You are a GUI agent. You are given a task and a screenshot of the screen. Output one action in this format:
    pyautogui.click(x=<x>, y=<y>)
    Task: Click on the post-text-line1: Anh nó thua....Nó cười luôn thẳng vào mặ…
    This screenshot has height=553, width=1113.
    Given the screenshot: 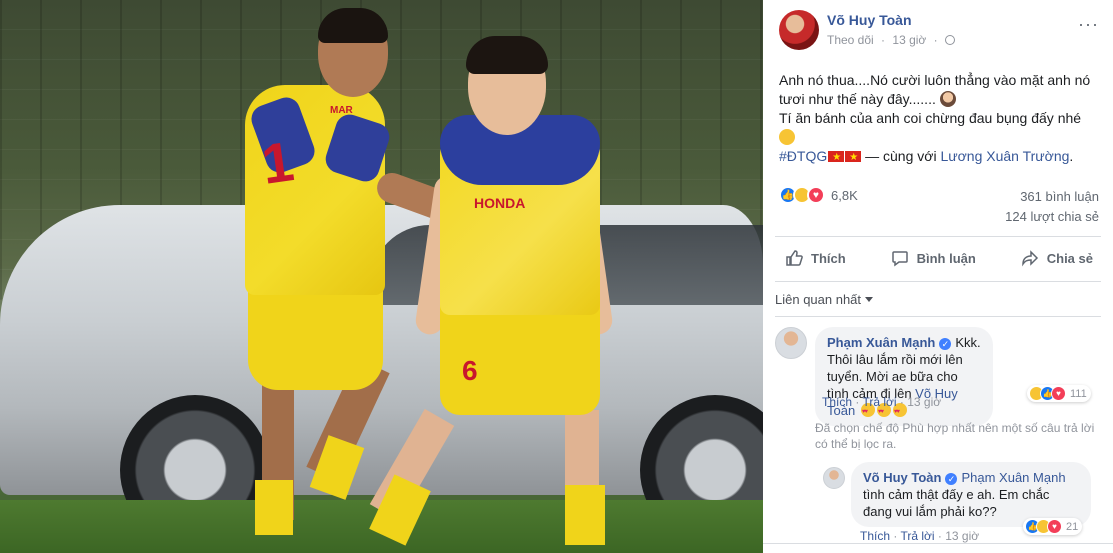 What is the action you would take?
    pyautogui.click(x=935, y=89)
    